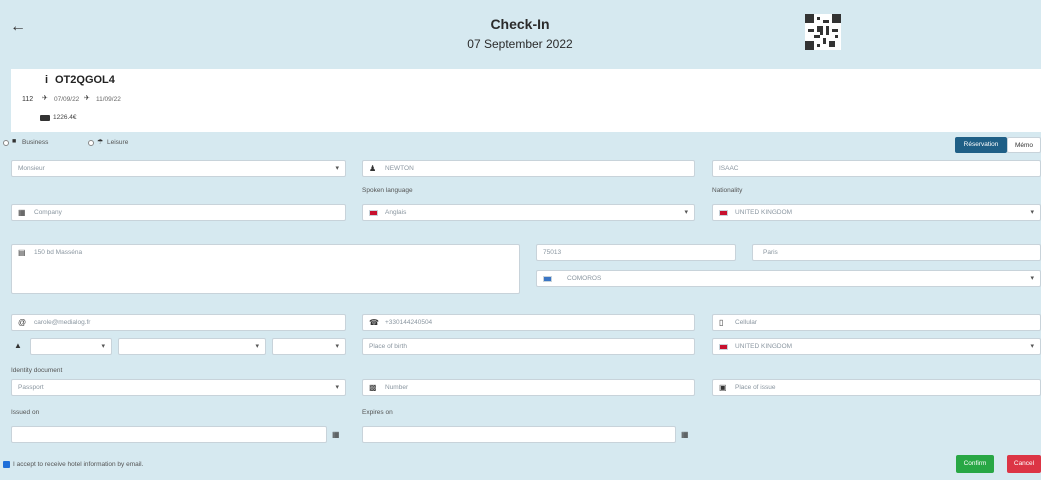  What do you see at coordinates (37, 370) in the screenshot?
I see `identity-document-label: Identity document` at bounding box center [37, 370].